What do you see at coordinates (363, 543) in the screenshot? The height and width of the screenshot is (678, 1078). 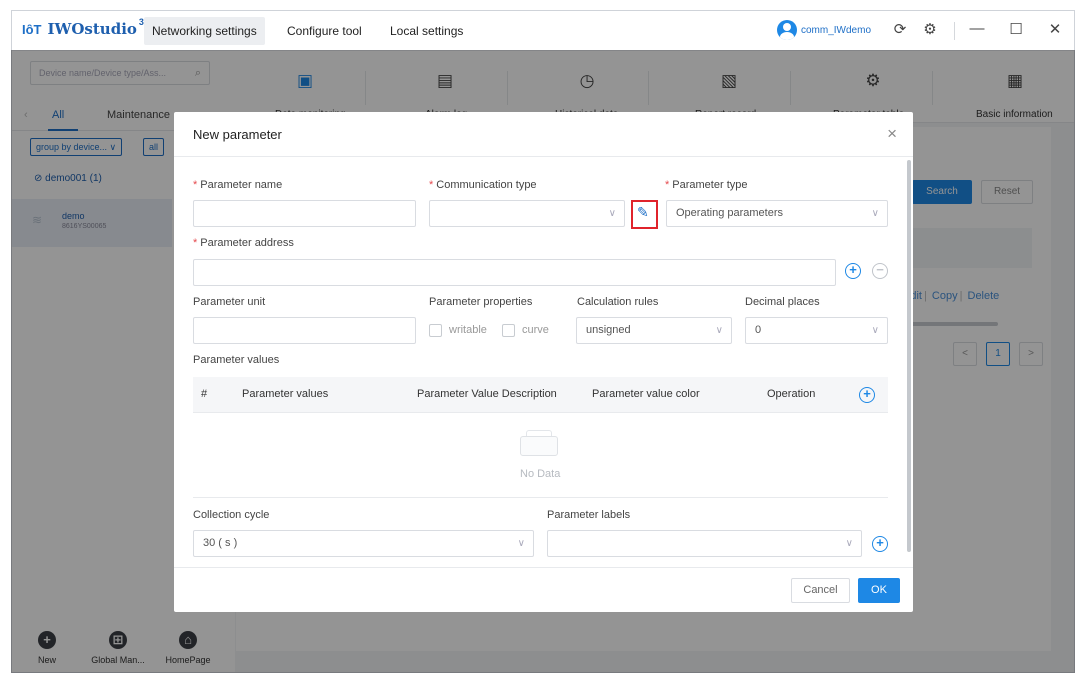 I see `collection-cycle-select: 30 ( s ) ∨` at bounding box center [363, 543].